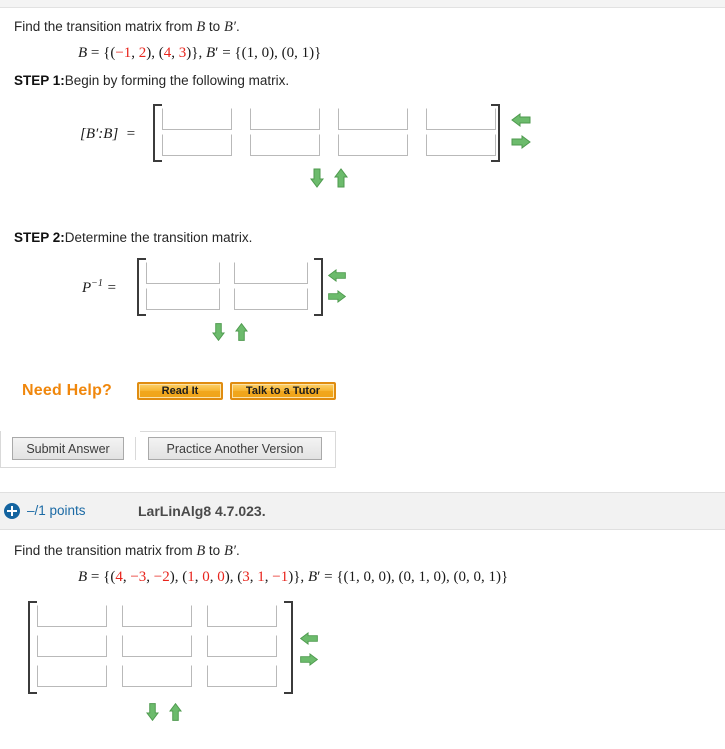 This screenshot has height=749, width=725. Describe the element at coordinates (12, 511) in the screenshot. I see `plus-circle-icon` at that location.